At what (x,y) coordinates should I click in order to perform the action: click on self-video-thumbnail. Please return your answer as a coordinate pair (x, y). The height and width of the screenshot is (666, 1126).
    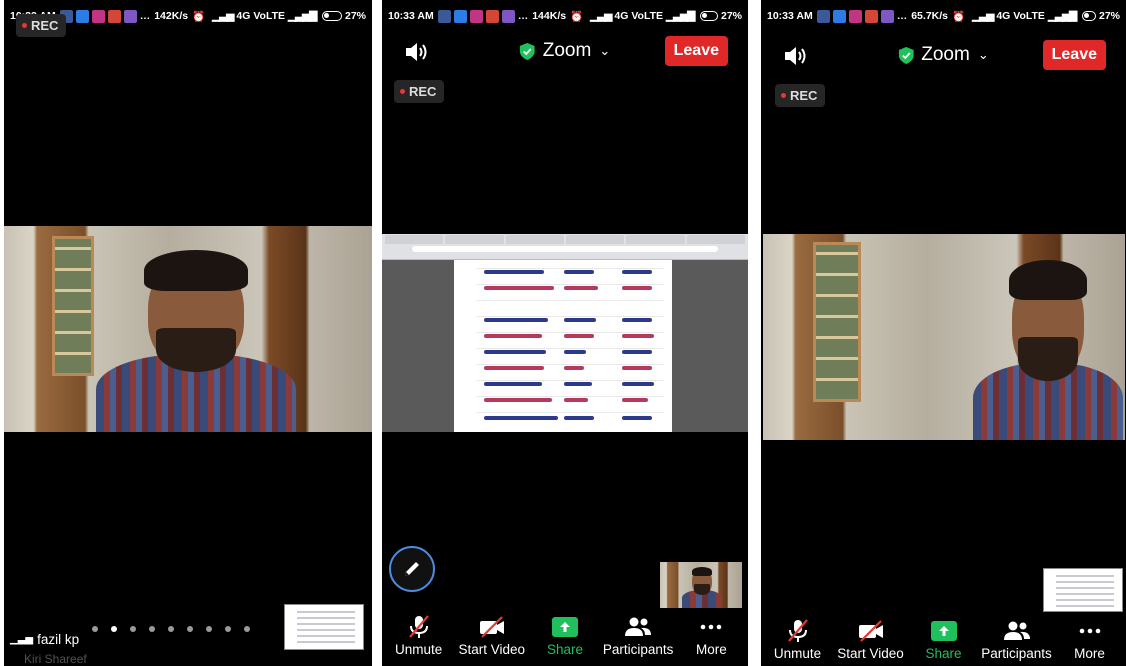
    Looking at the image, I should click on (701, 585).